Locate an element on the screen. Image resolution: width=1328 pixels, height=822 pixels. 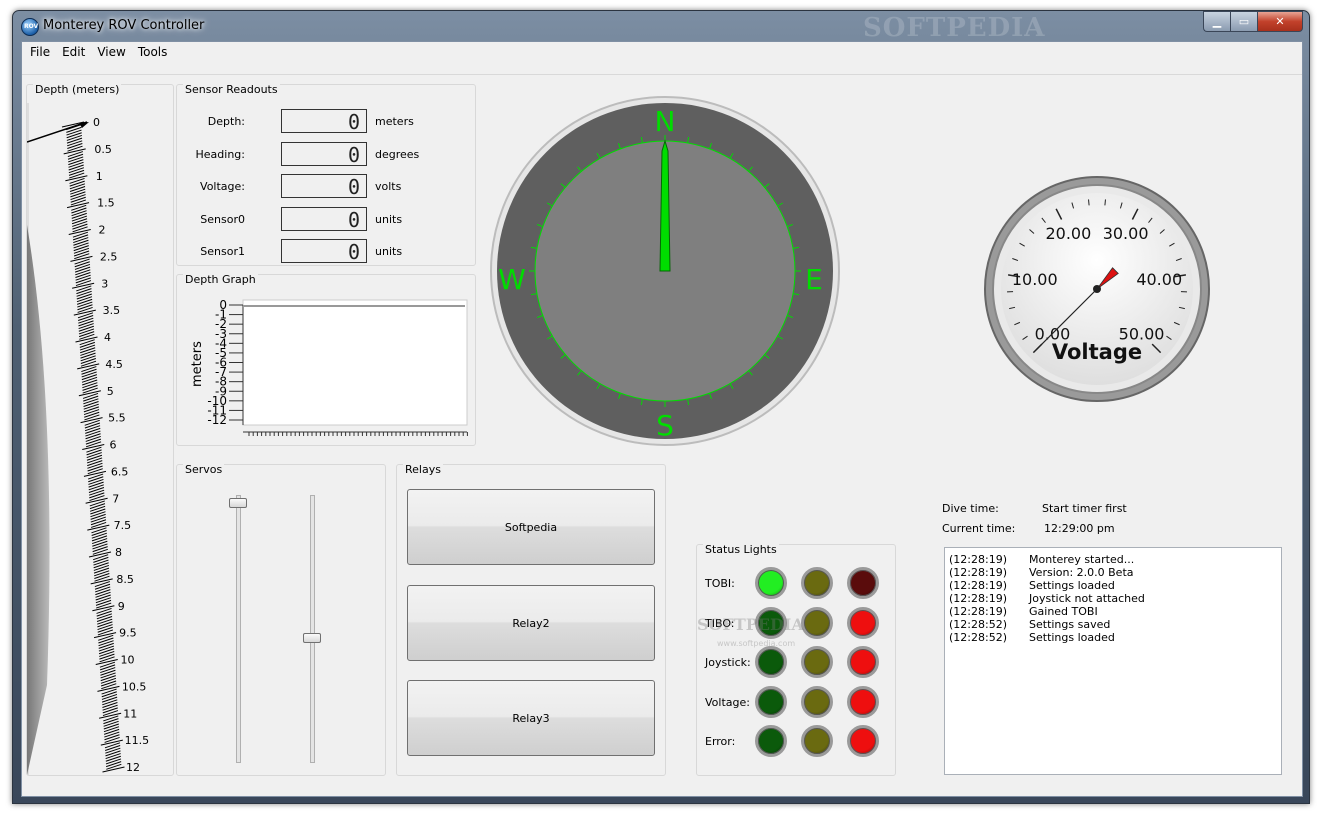
servo2-thumb is located at coordinates (312, 638).